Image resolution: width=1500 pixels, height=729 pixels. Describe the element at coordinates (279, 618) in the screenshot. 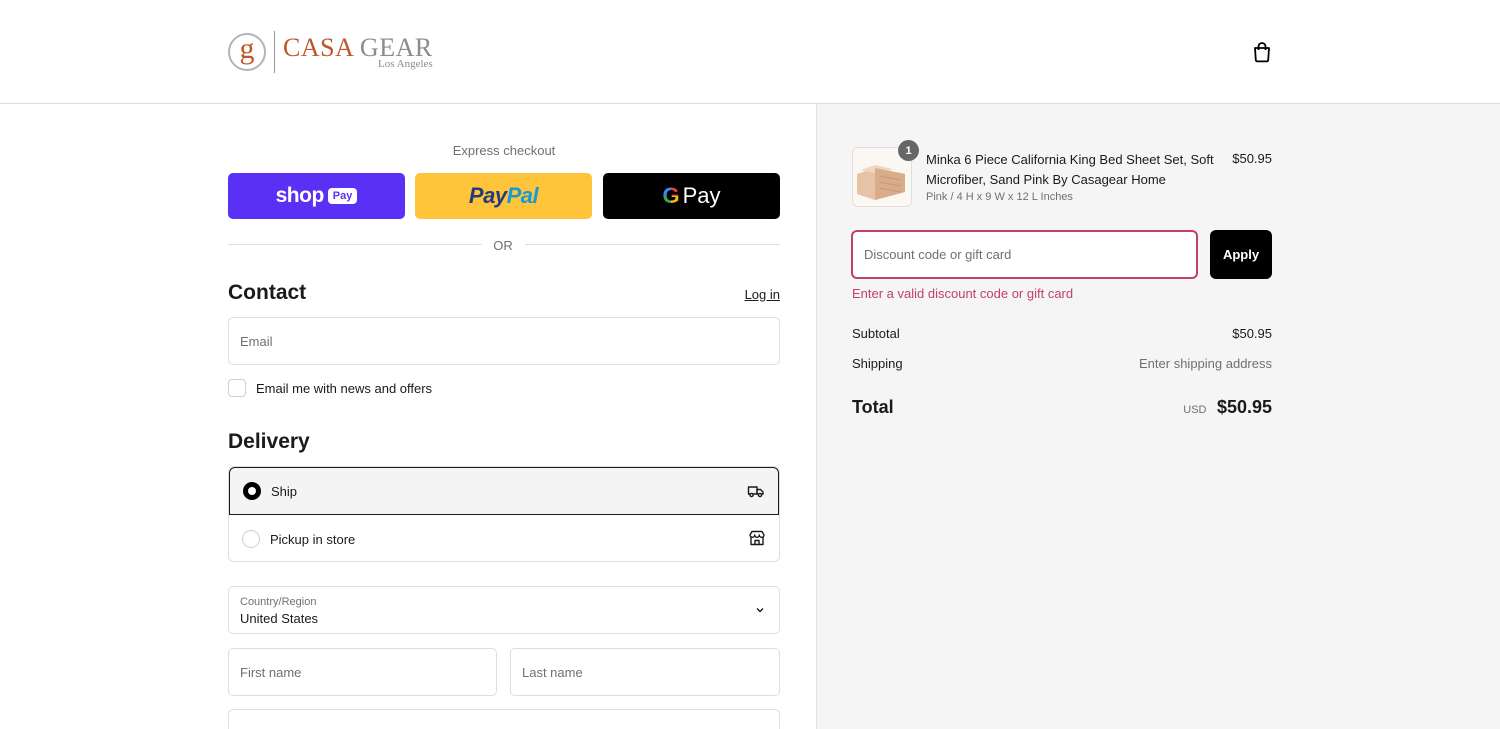

I see `country-value: United States` at that location.